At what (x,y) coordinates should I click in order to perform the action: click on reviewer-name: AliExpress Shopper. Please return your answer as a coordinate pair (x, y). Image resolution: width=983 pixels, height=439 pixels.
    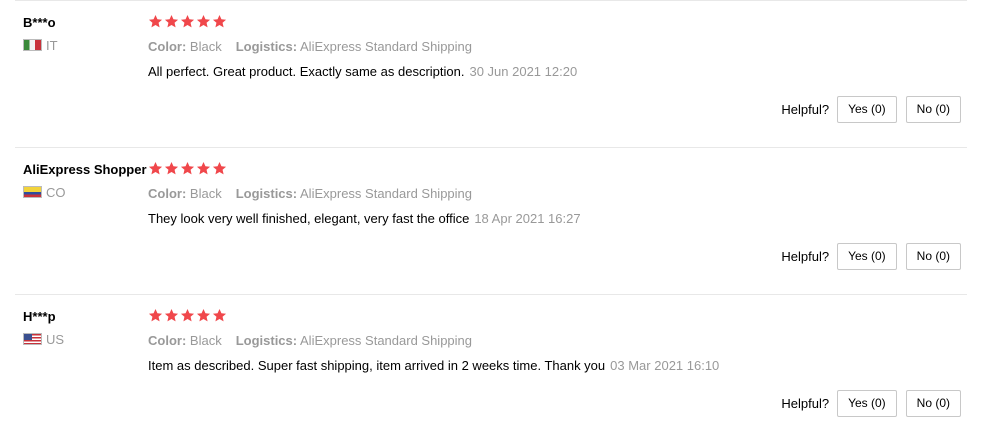
    Looking at the image, I should click on (85, 169).